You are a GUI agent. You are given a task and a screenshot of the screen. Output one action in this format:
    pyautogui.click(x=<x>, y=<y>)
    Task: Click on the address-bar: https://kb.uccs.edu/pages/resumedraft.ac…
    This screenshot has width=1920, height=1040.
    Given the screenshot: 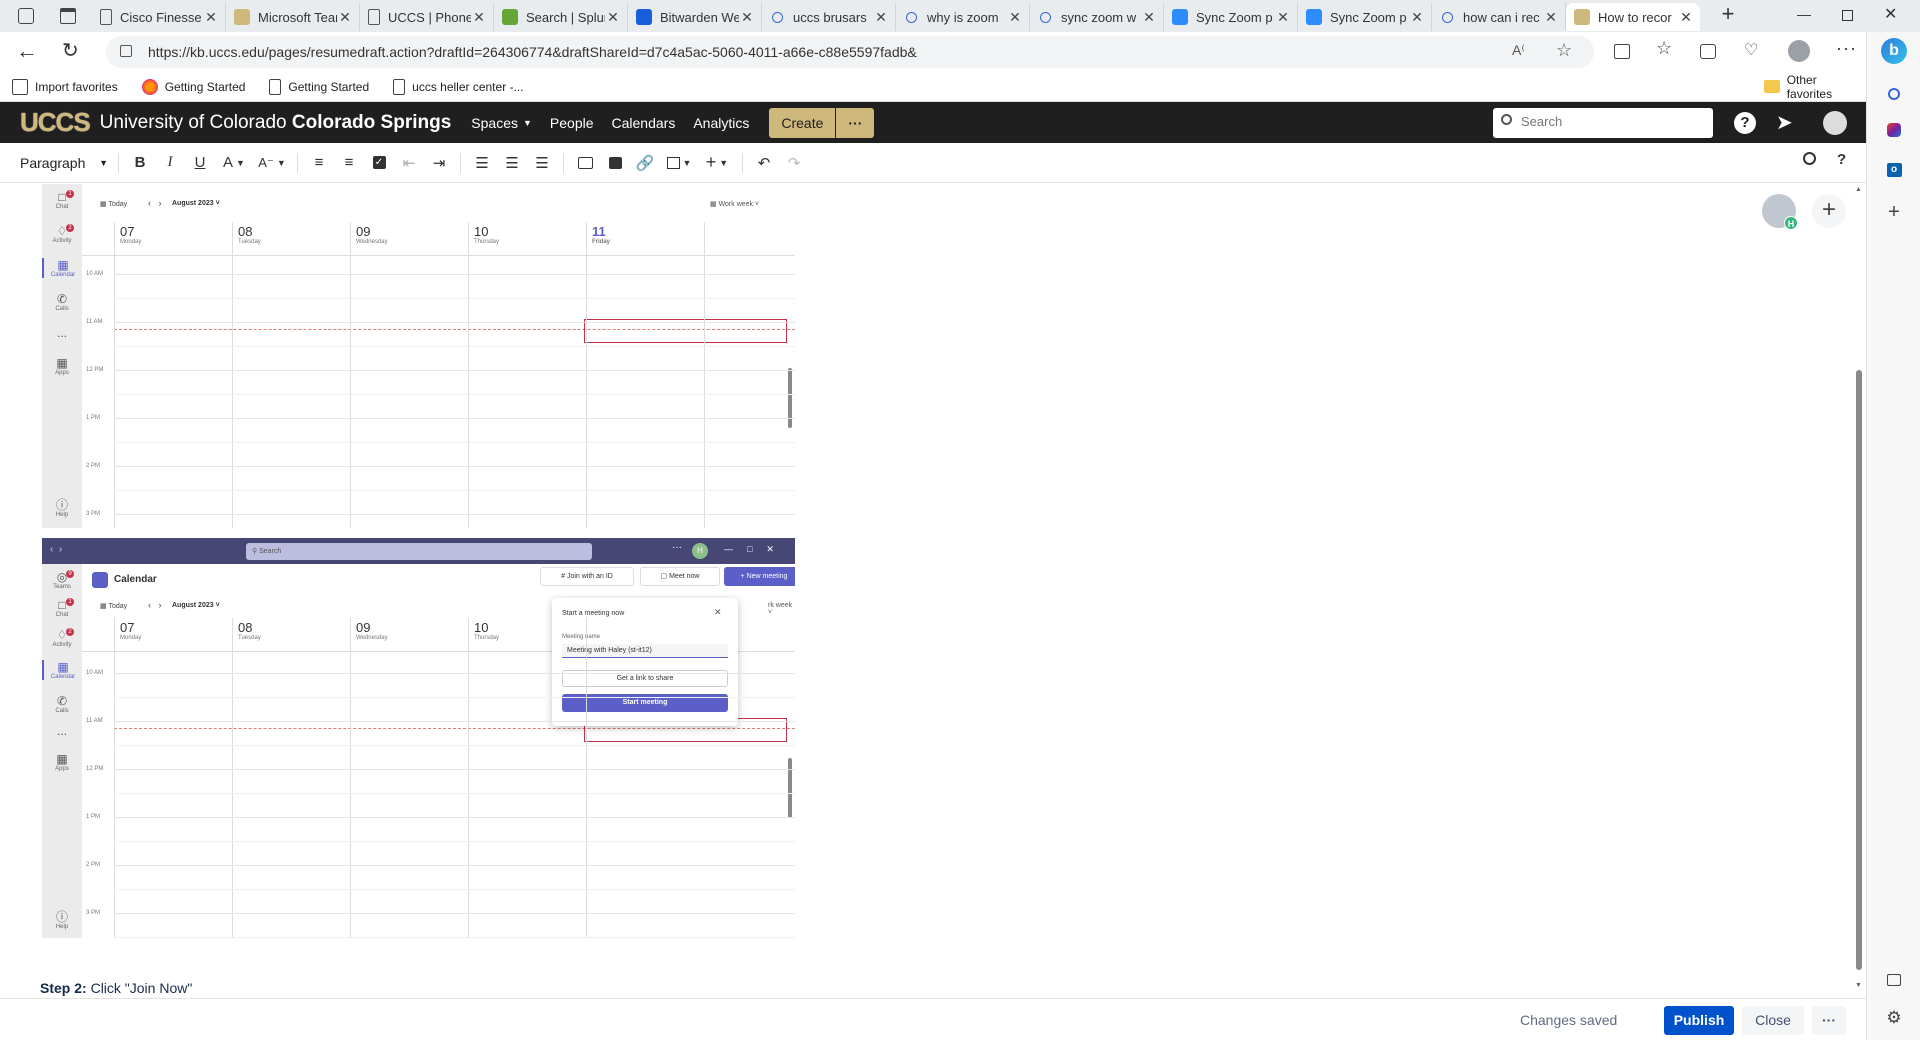 What is the action you would take?
    pyautogui.click(x=850, y=52)
    